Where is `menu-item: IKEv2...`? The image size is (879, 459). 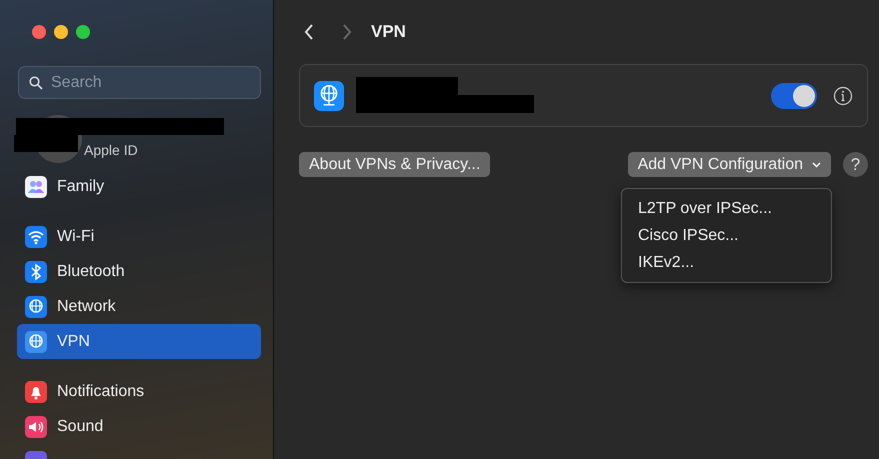 menu-item: IKEv2... is located at coordinates (726, 262).